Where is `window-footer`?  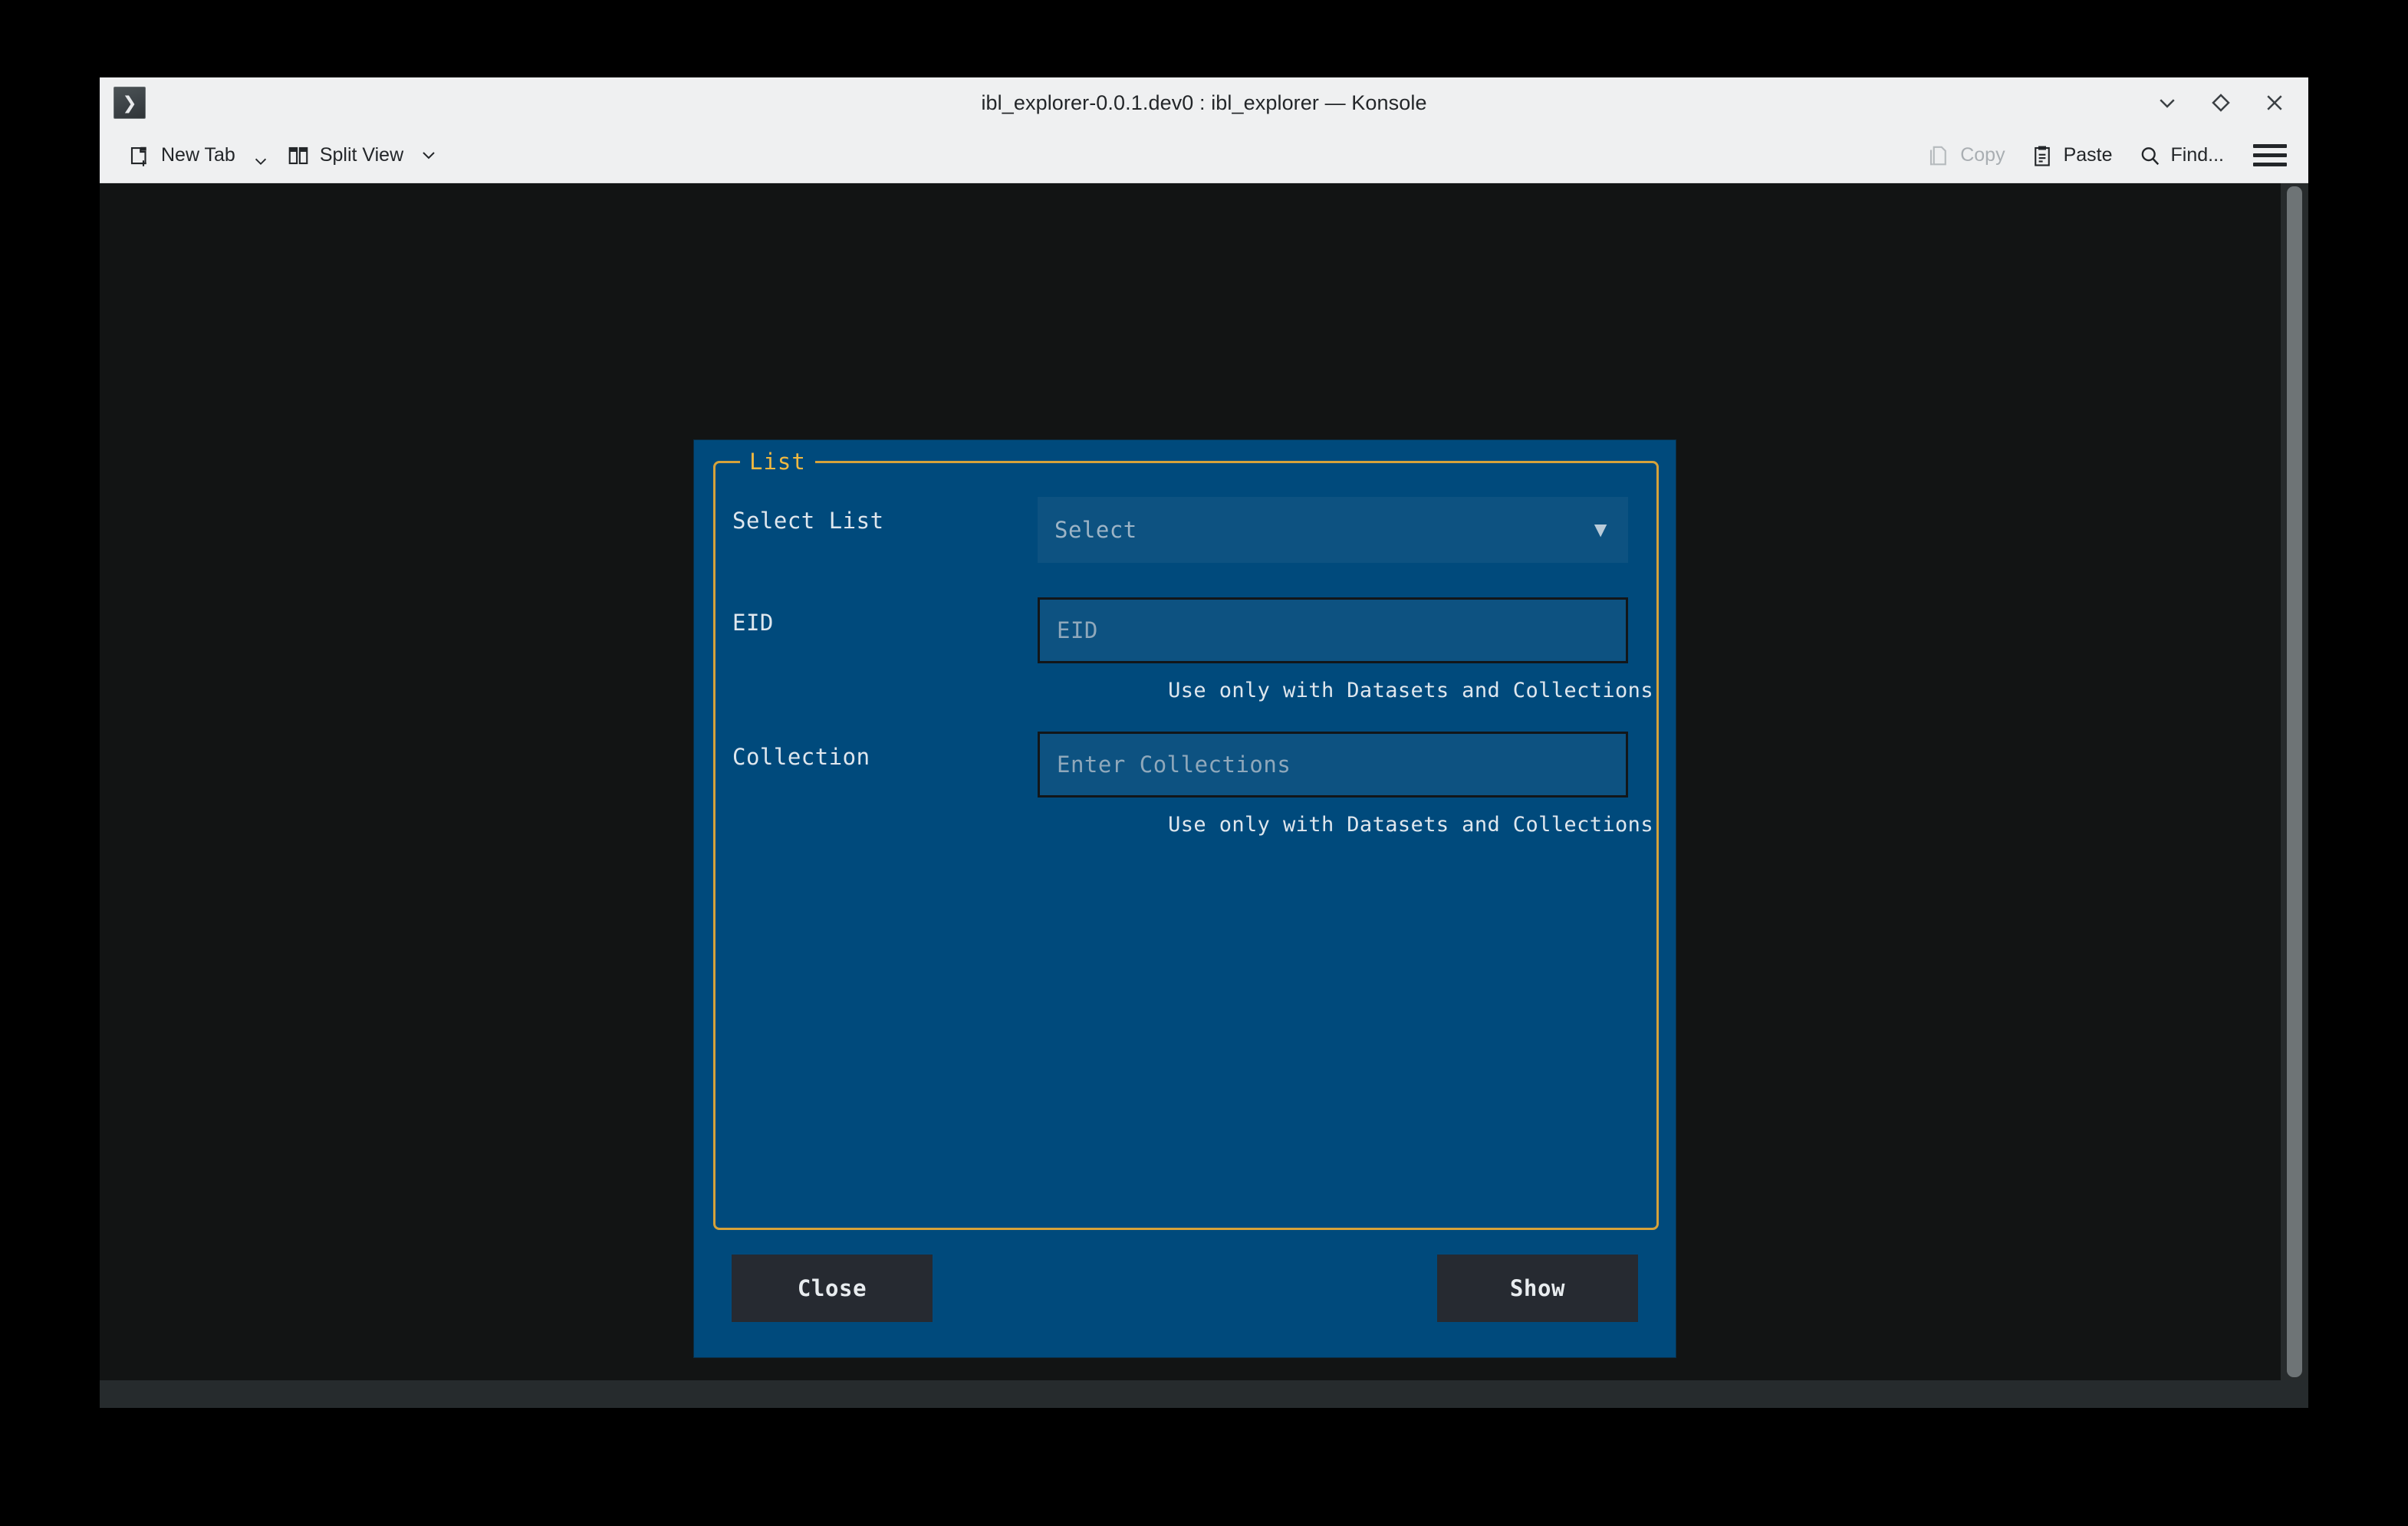
window-footer is located at coordinates (1204, 1394).